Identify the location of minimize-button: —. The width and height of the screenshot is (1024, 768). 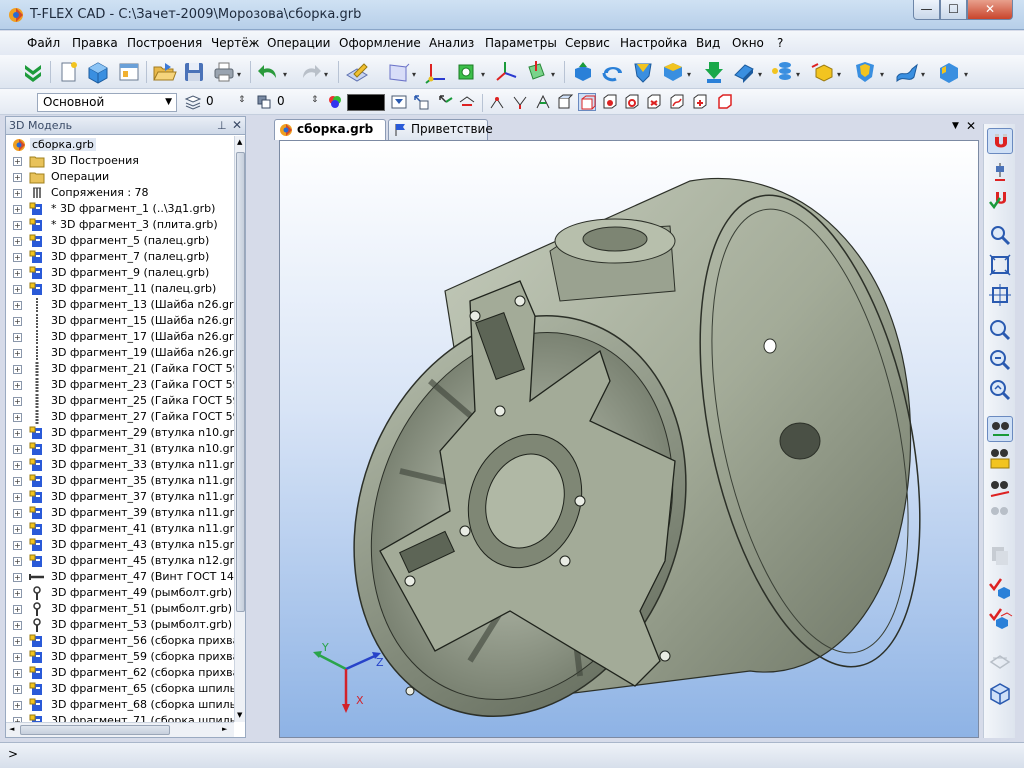
(926, 10).